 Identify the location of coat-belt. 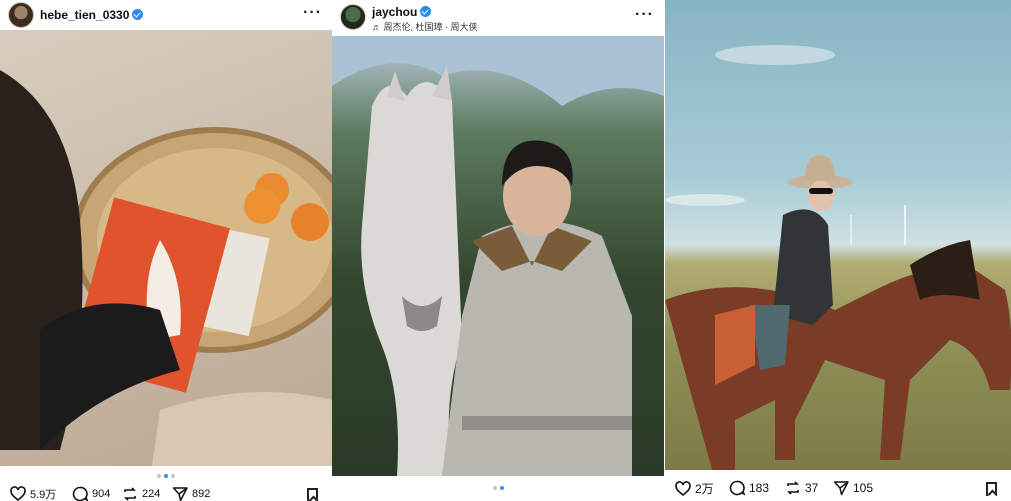
(547, 423).